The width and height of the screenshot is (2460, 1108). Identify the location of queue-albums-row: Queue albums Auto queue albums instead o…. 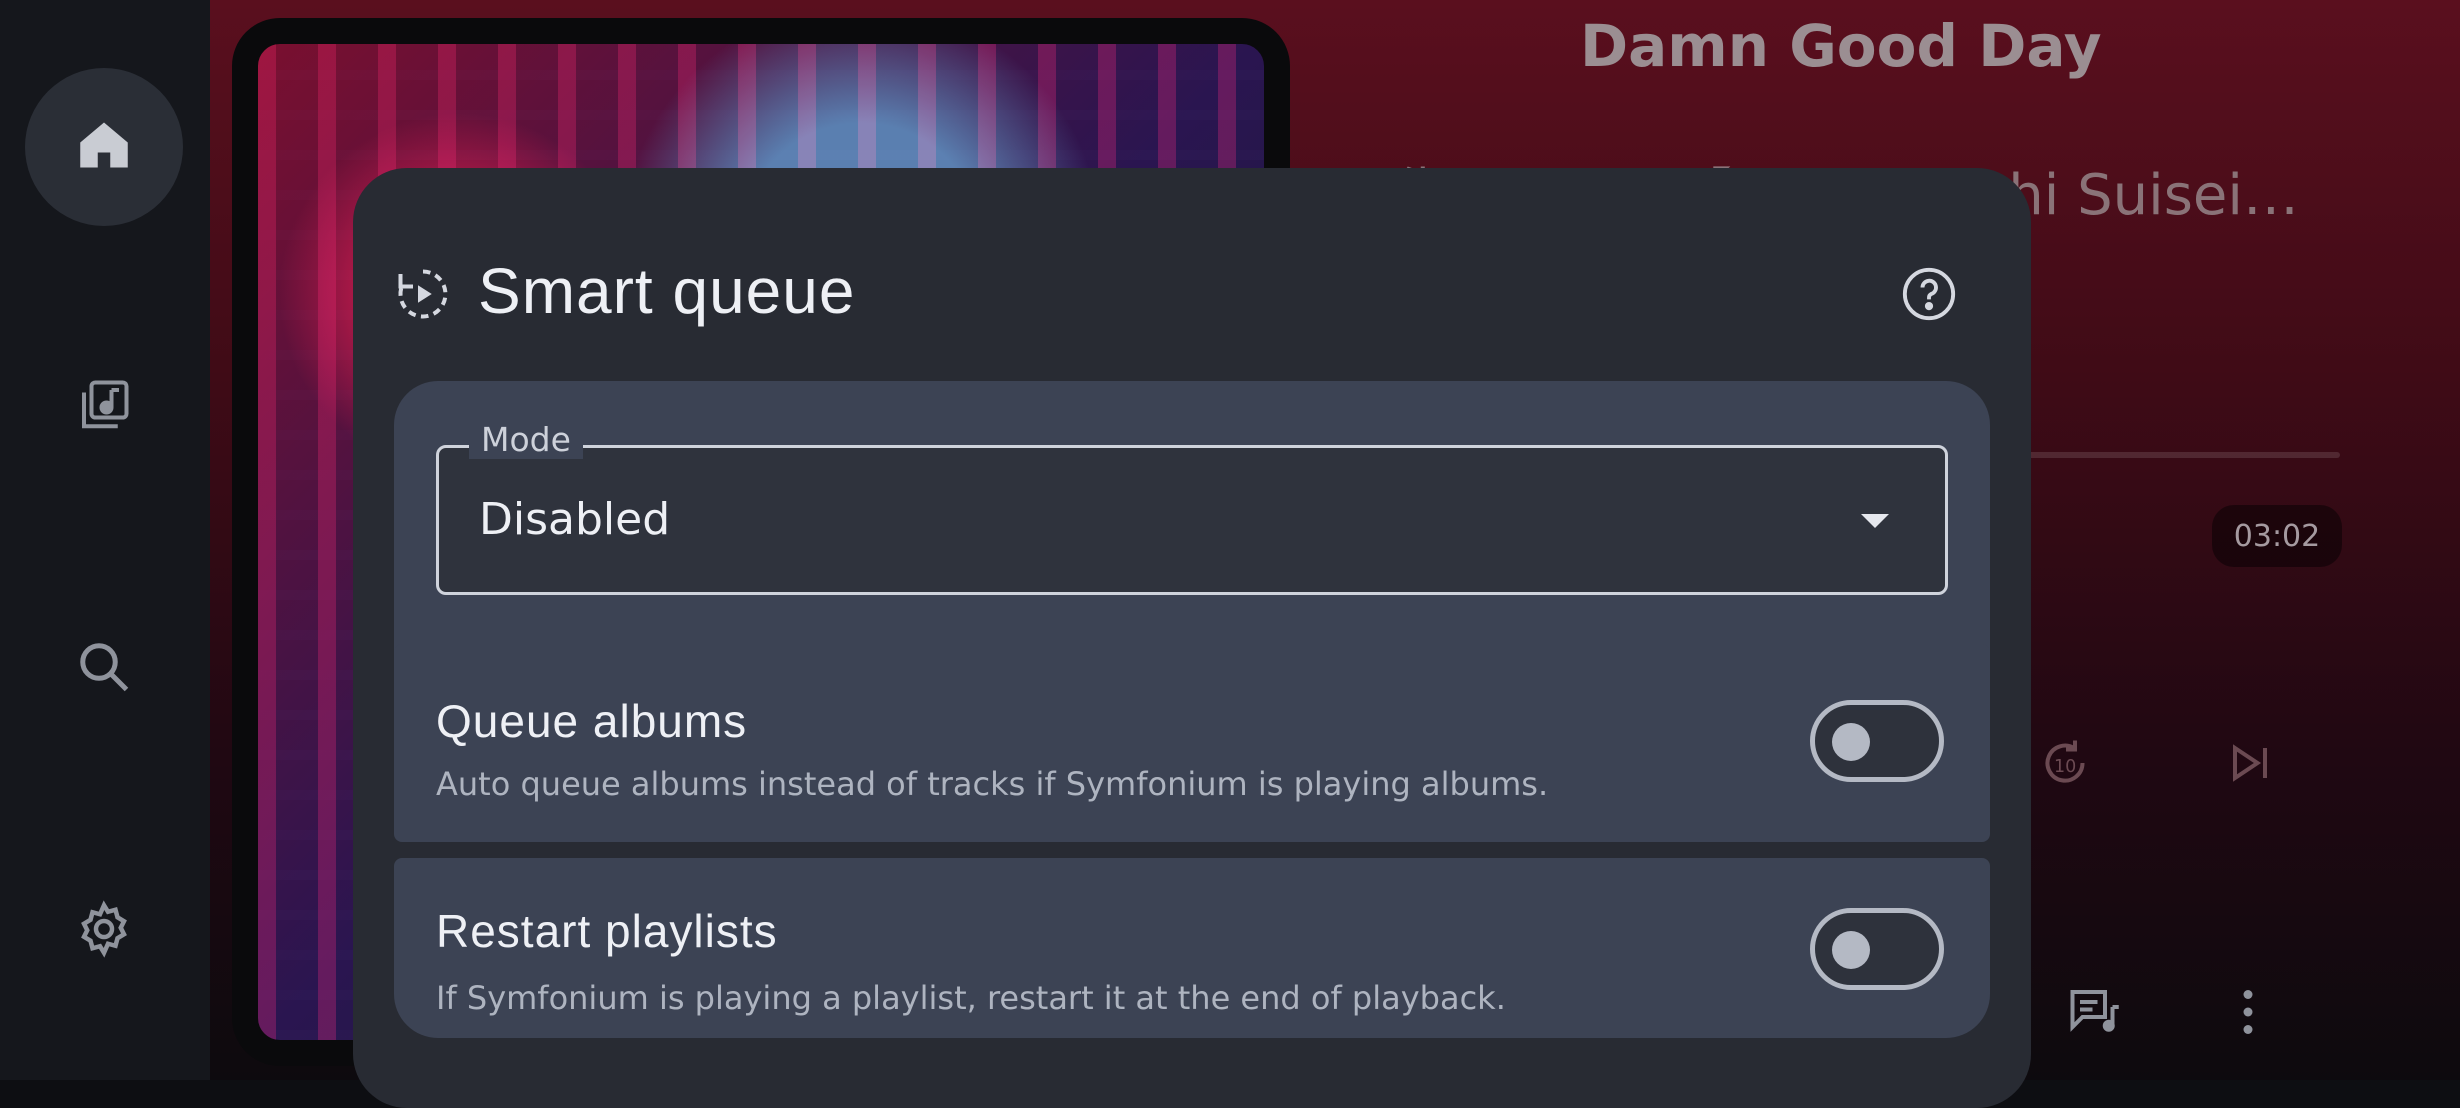
(1192, 743).